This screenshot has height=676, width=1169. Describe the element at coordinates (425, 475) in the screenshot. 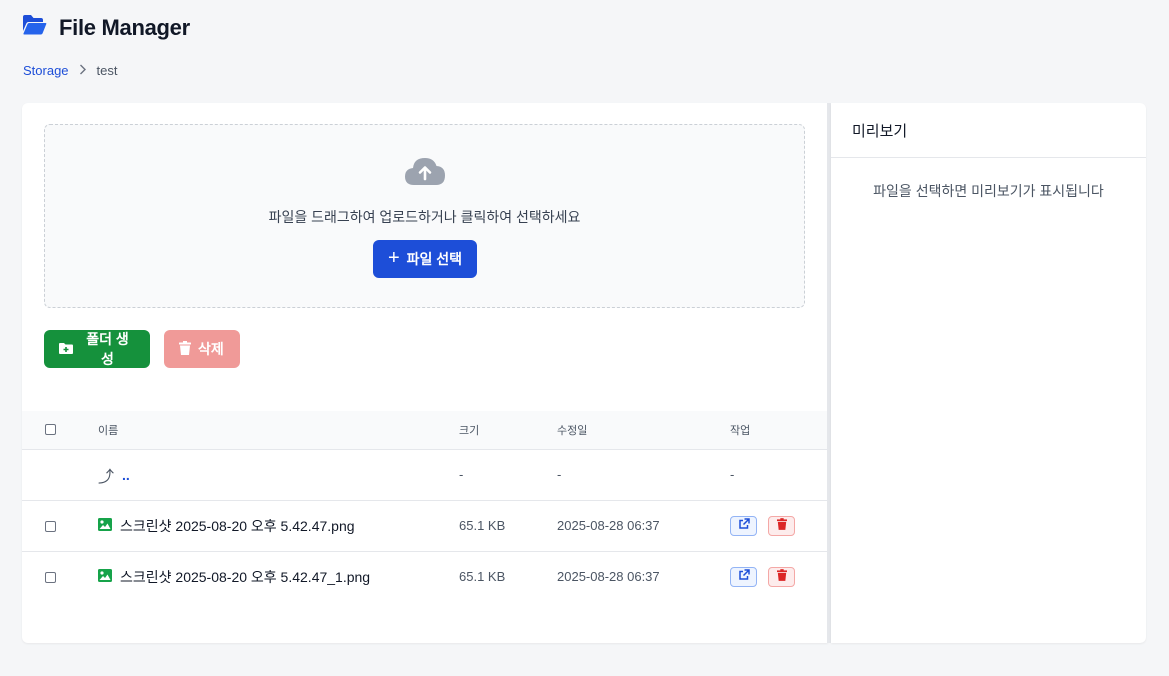

I see `parent-directory-row: ⤴ .. - - -` at that location.